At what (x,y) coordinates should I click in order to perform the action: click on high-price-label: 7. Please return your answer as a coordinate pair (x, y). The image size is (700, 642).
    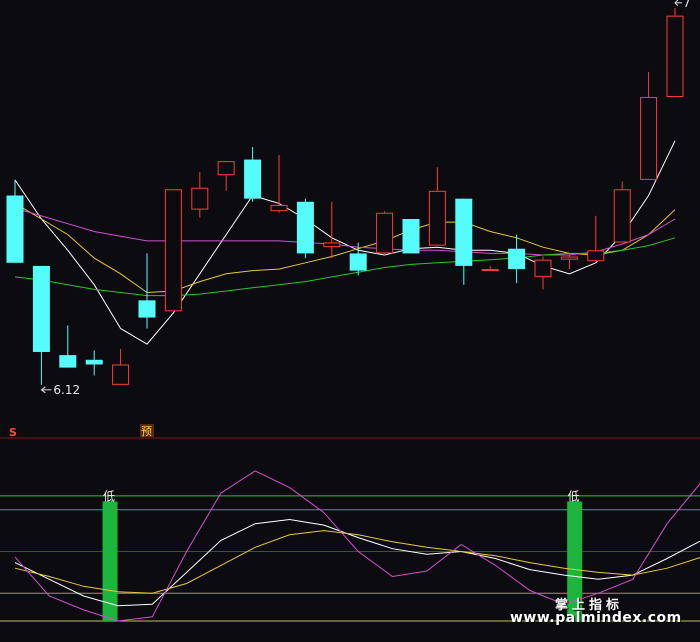
    Looking at the image, I should click on (687, 5).